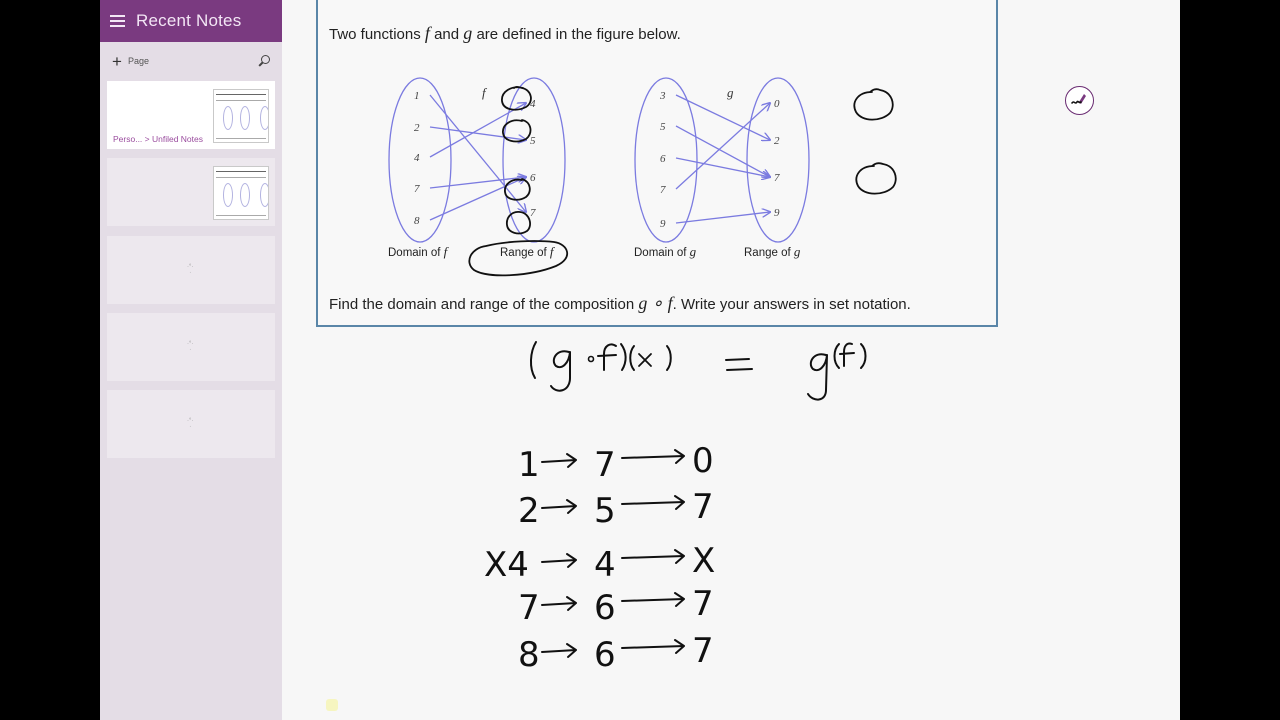  What do you see at coordinates (518, 181) in the screenshot?
I see `ink-circles-f` at bounding box center [518, 181].